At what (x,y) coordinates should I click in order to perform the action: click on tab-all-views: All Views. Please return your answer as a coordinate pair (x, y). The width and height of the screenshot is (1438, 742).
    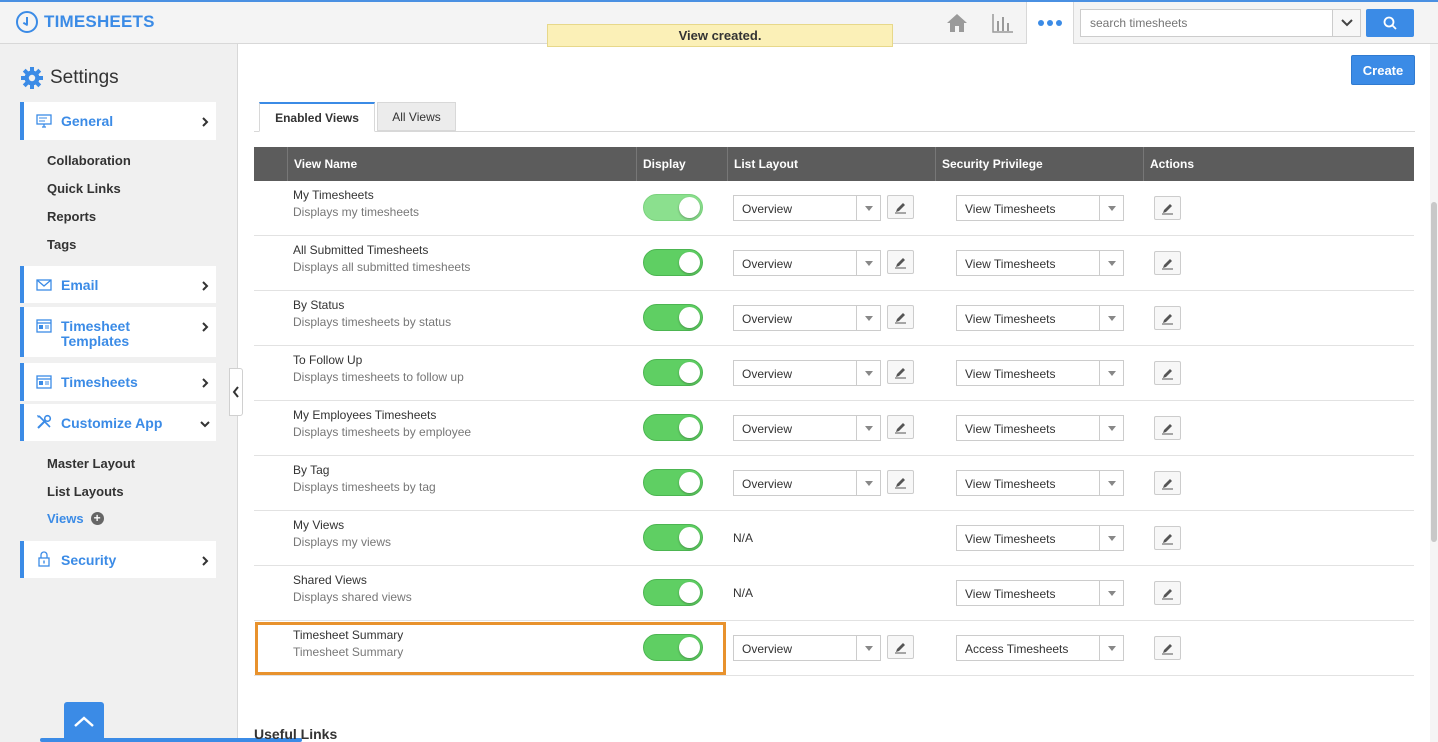
    Looking at the image, I should click on (416, 116).